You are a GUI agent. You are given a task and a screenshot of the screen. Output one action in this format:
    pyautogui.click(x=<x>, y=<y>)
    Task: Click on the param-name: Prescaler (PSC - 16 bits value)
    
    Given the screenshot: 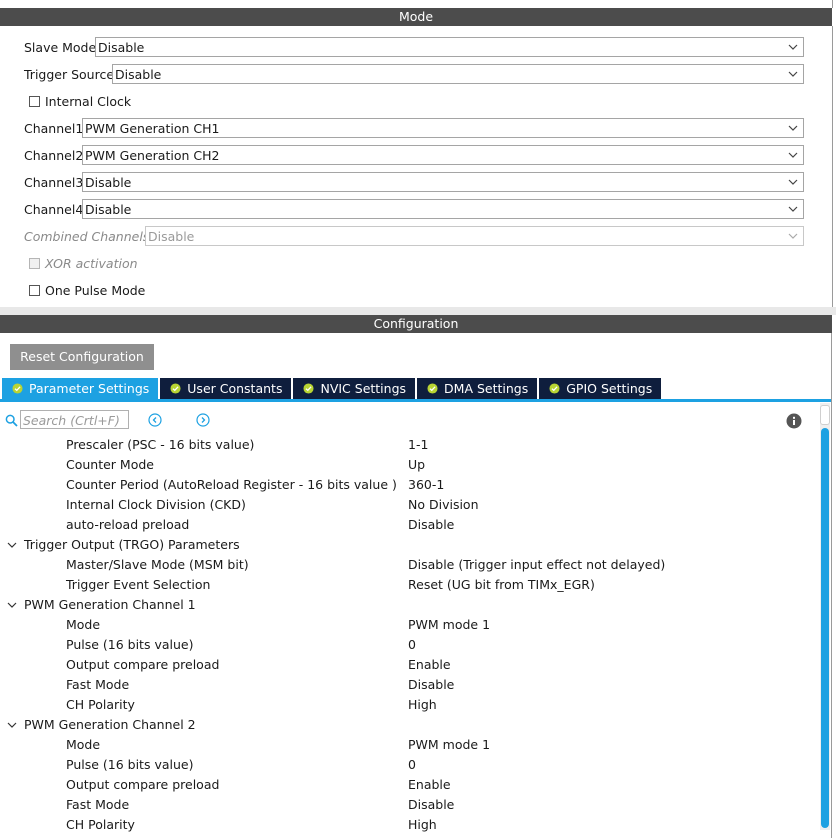 What is the action you would take?
    pyautogui.click(x=160, y=444)
    